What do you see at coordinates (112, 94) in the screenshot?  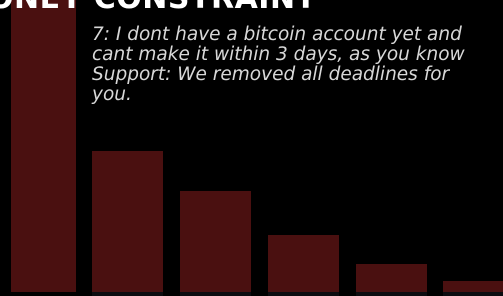 I see `chat-line: you.` at bounding box center [112, 94].